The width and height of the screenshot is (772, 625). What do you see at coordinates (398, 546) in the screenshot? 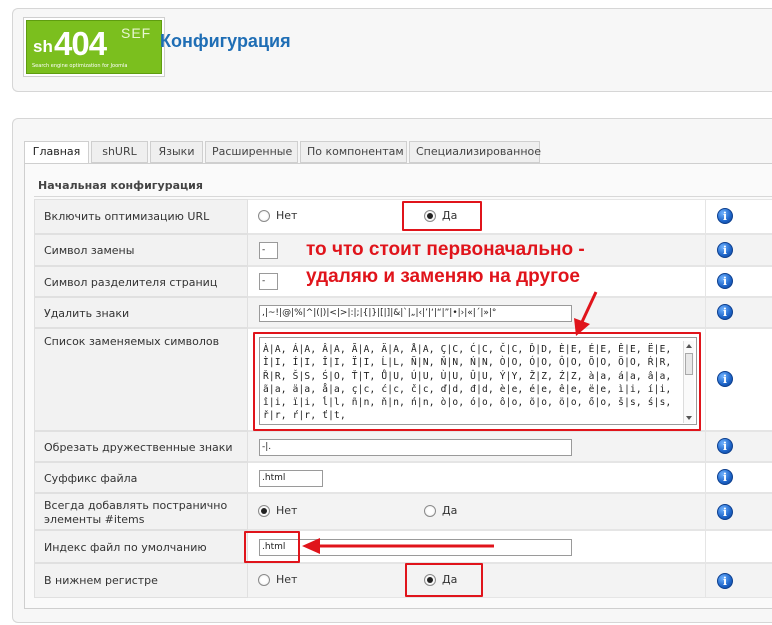
I see `arrow-to-default-index-icon` at bounding box center [398, 546].